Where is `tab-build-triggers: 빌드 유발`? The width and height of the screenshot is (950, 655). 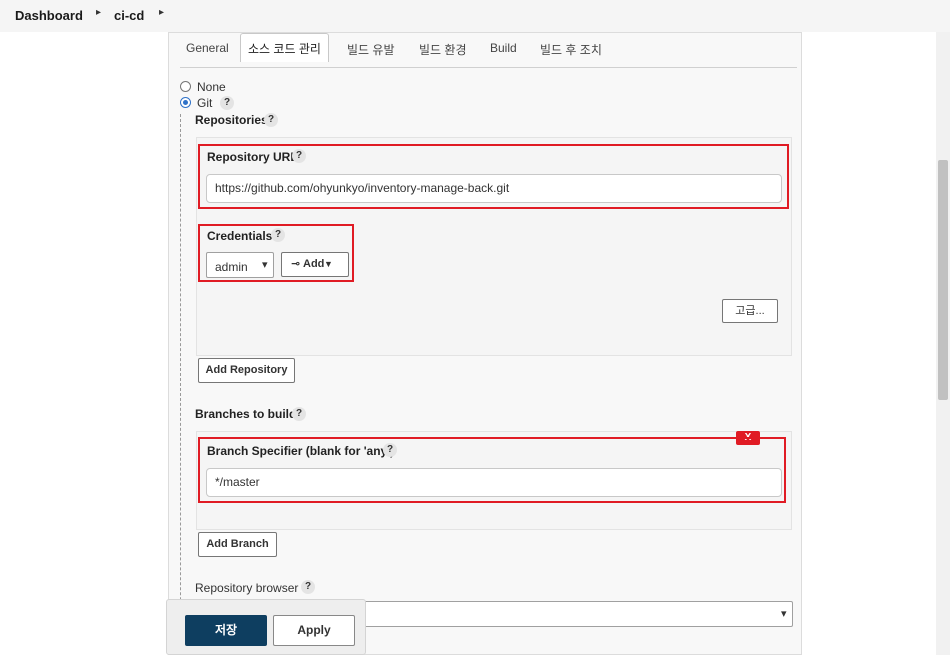 tab-build-triggers: 빌드 유발 is located at coordinates (371, 49).